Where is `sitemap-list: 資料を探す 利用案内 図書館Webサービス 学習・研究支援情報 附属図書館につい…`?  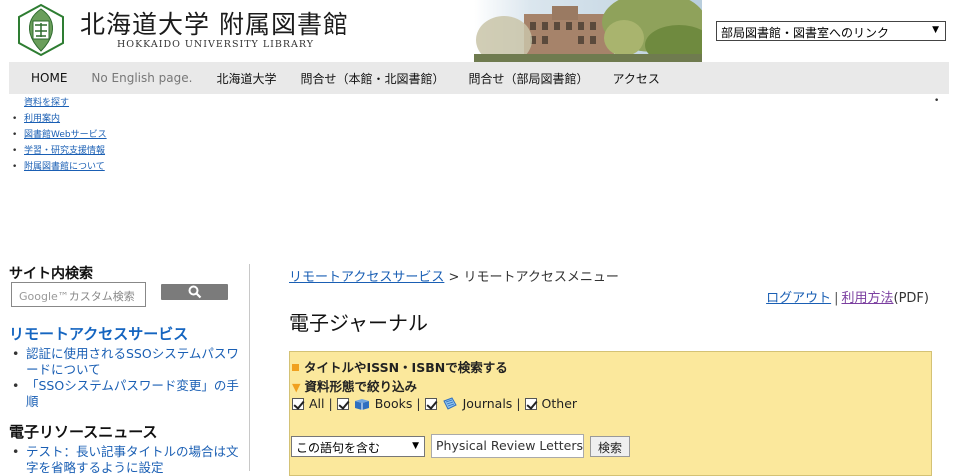 sitemap-list: 資料を探す 利用案内 図書館Webサービス 学習・研究支援情報 附属図書館につい… is located at coordinates (58, 135).